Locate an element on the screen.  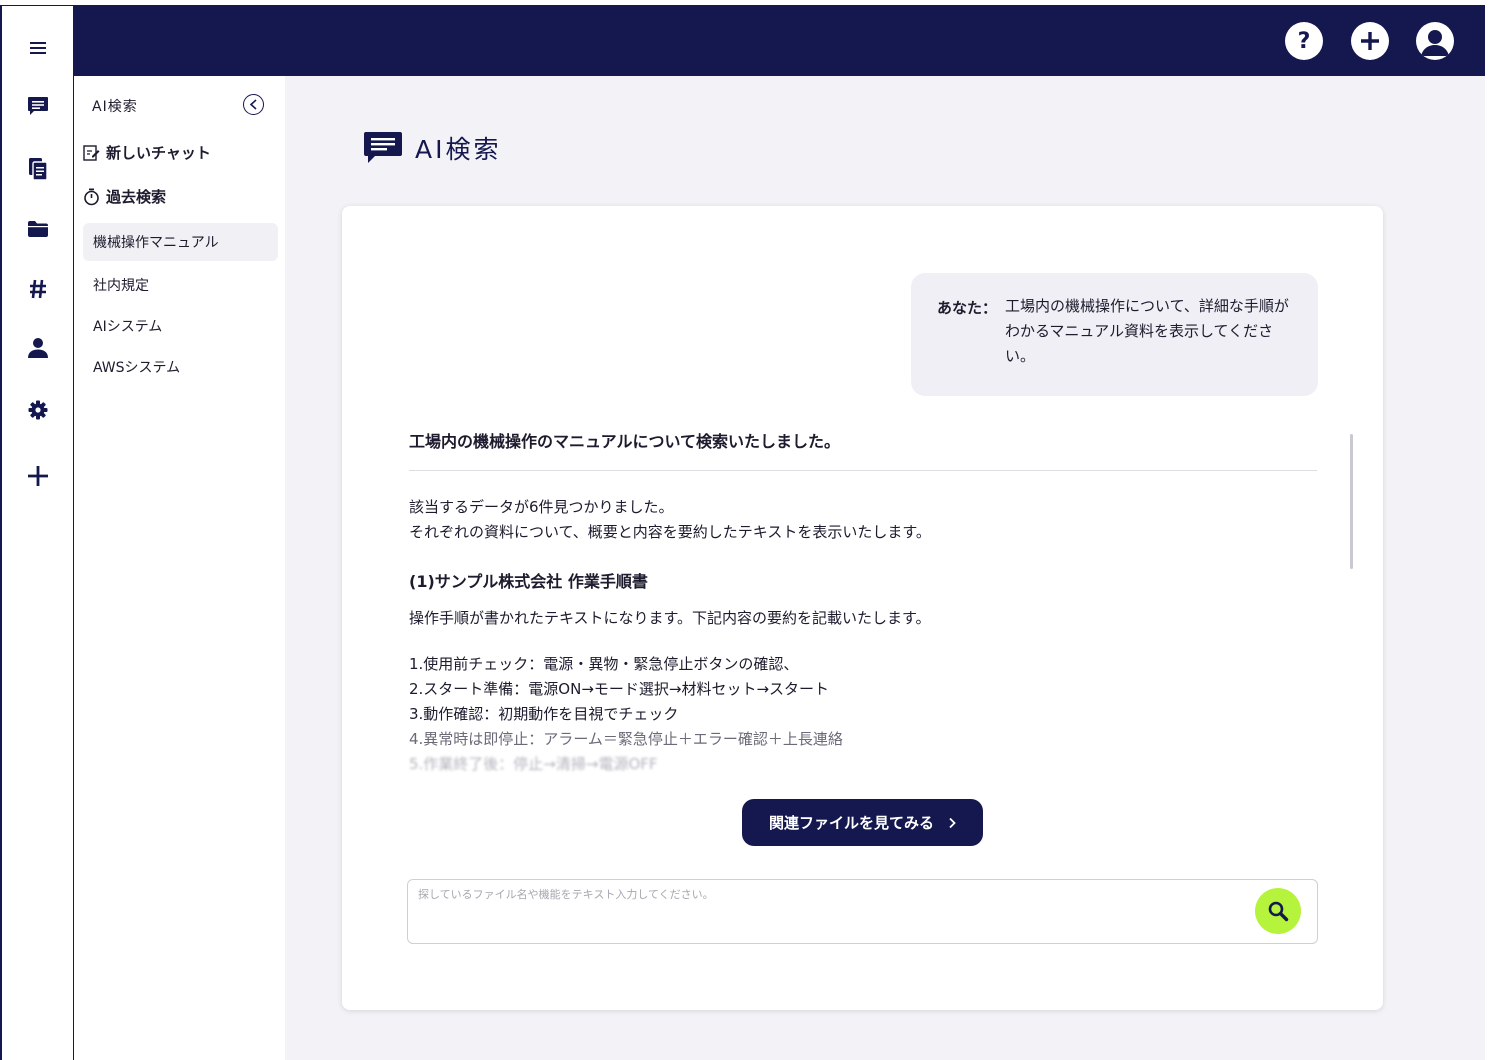
answer-step: 4.異常時は即停止：アラーム＝緊急停止＋エラー確認＋上長連絡 is located at coordinates (626, 739).